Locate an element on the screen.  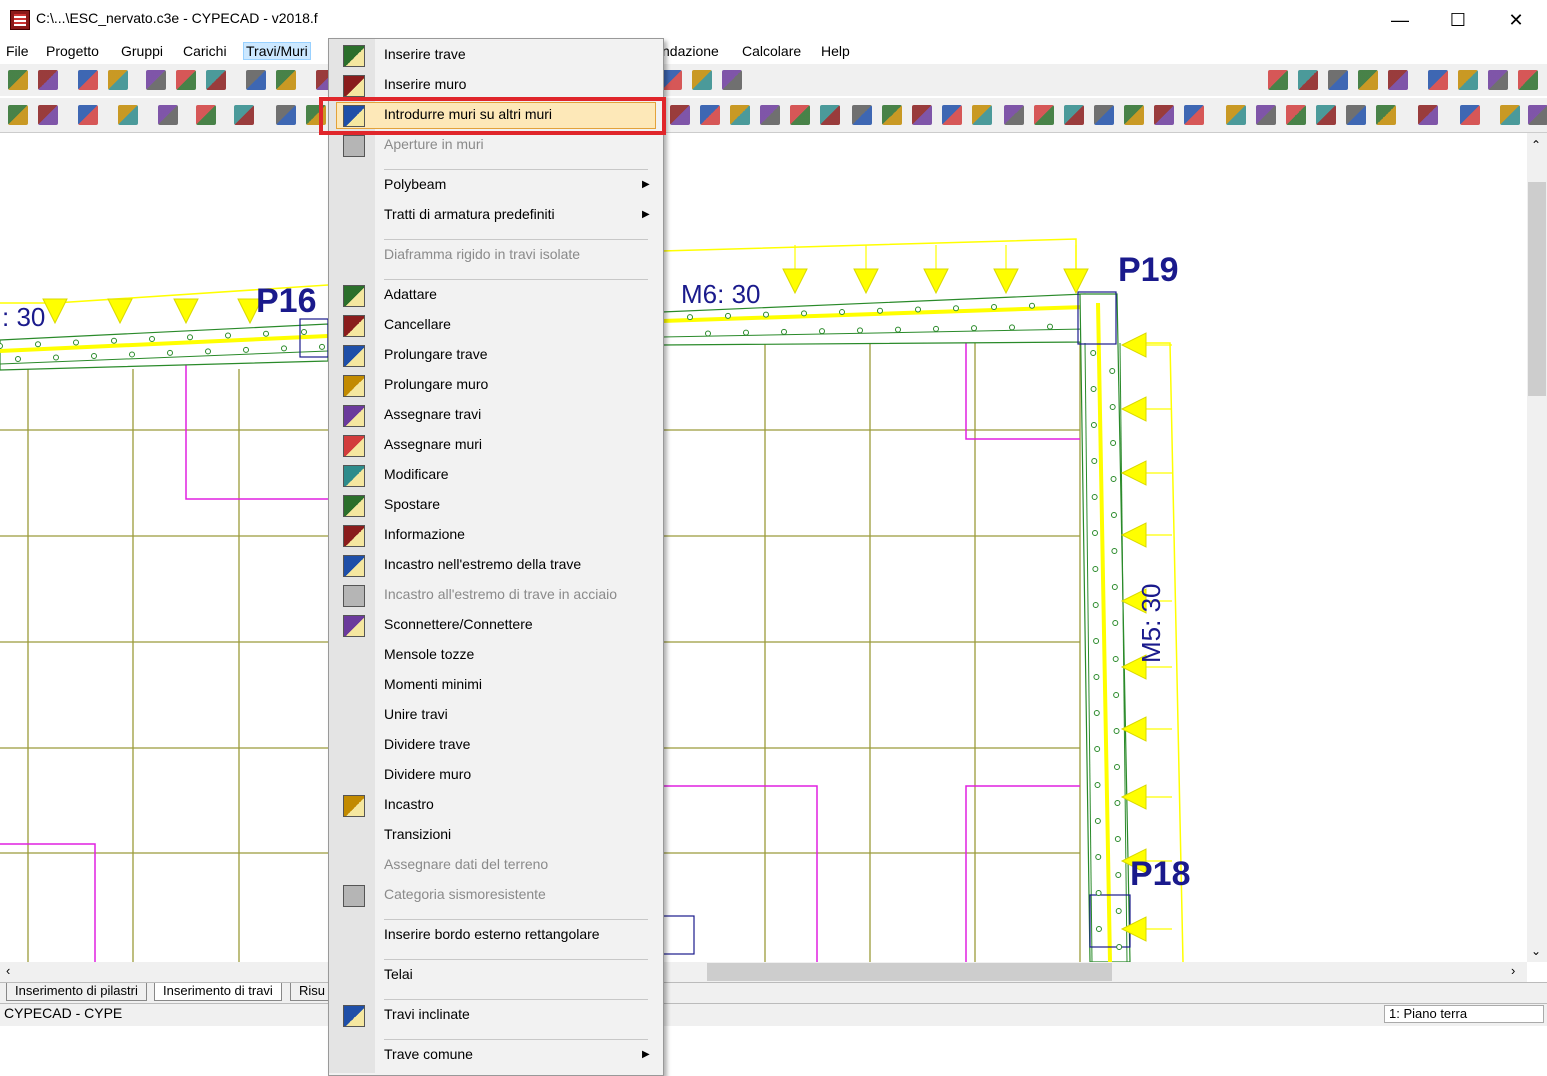
maximize-button: ☐ is located at coordinates (1458, 20).